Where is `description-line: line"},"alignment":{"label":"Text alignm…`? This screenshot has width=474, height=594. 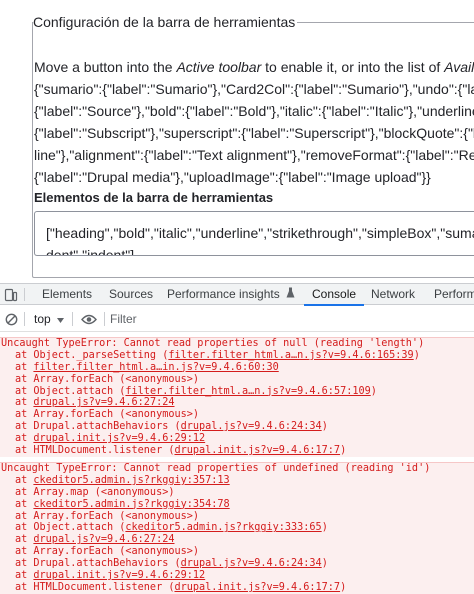 description-line: line"},"alignment":{"label":"Text alignm… is located at coordinates (254, 155).